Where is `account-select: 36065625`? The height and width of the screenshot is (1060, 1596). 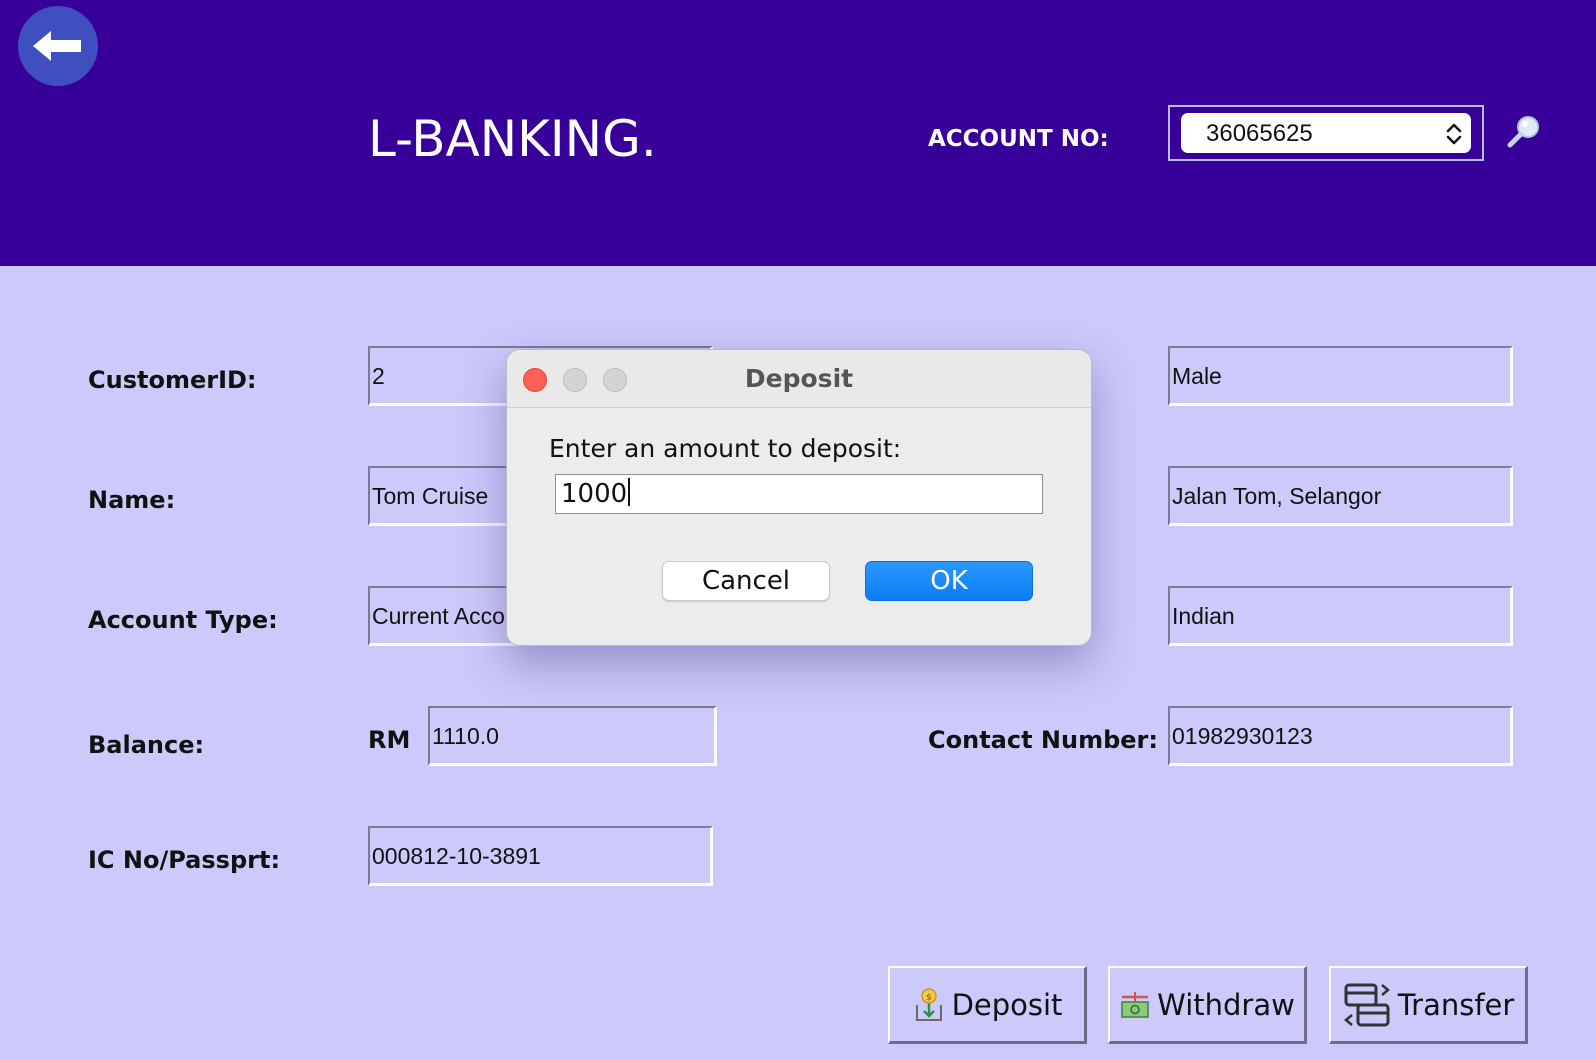 account-select: 36065625 is located at coordinates (1326, 133).